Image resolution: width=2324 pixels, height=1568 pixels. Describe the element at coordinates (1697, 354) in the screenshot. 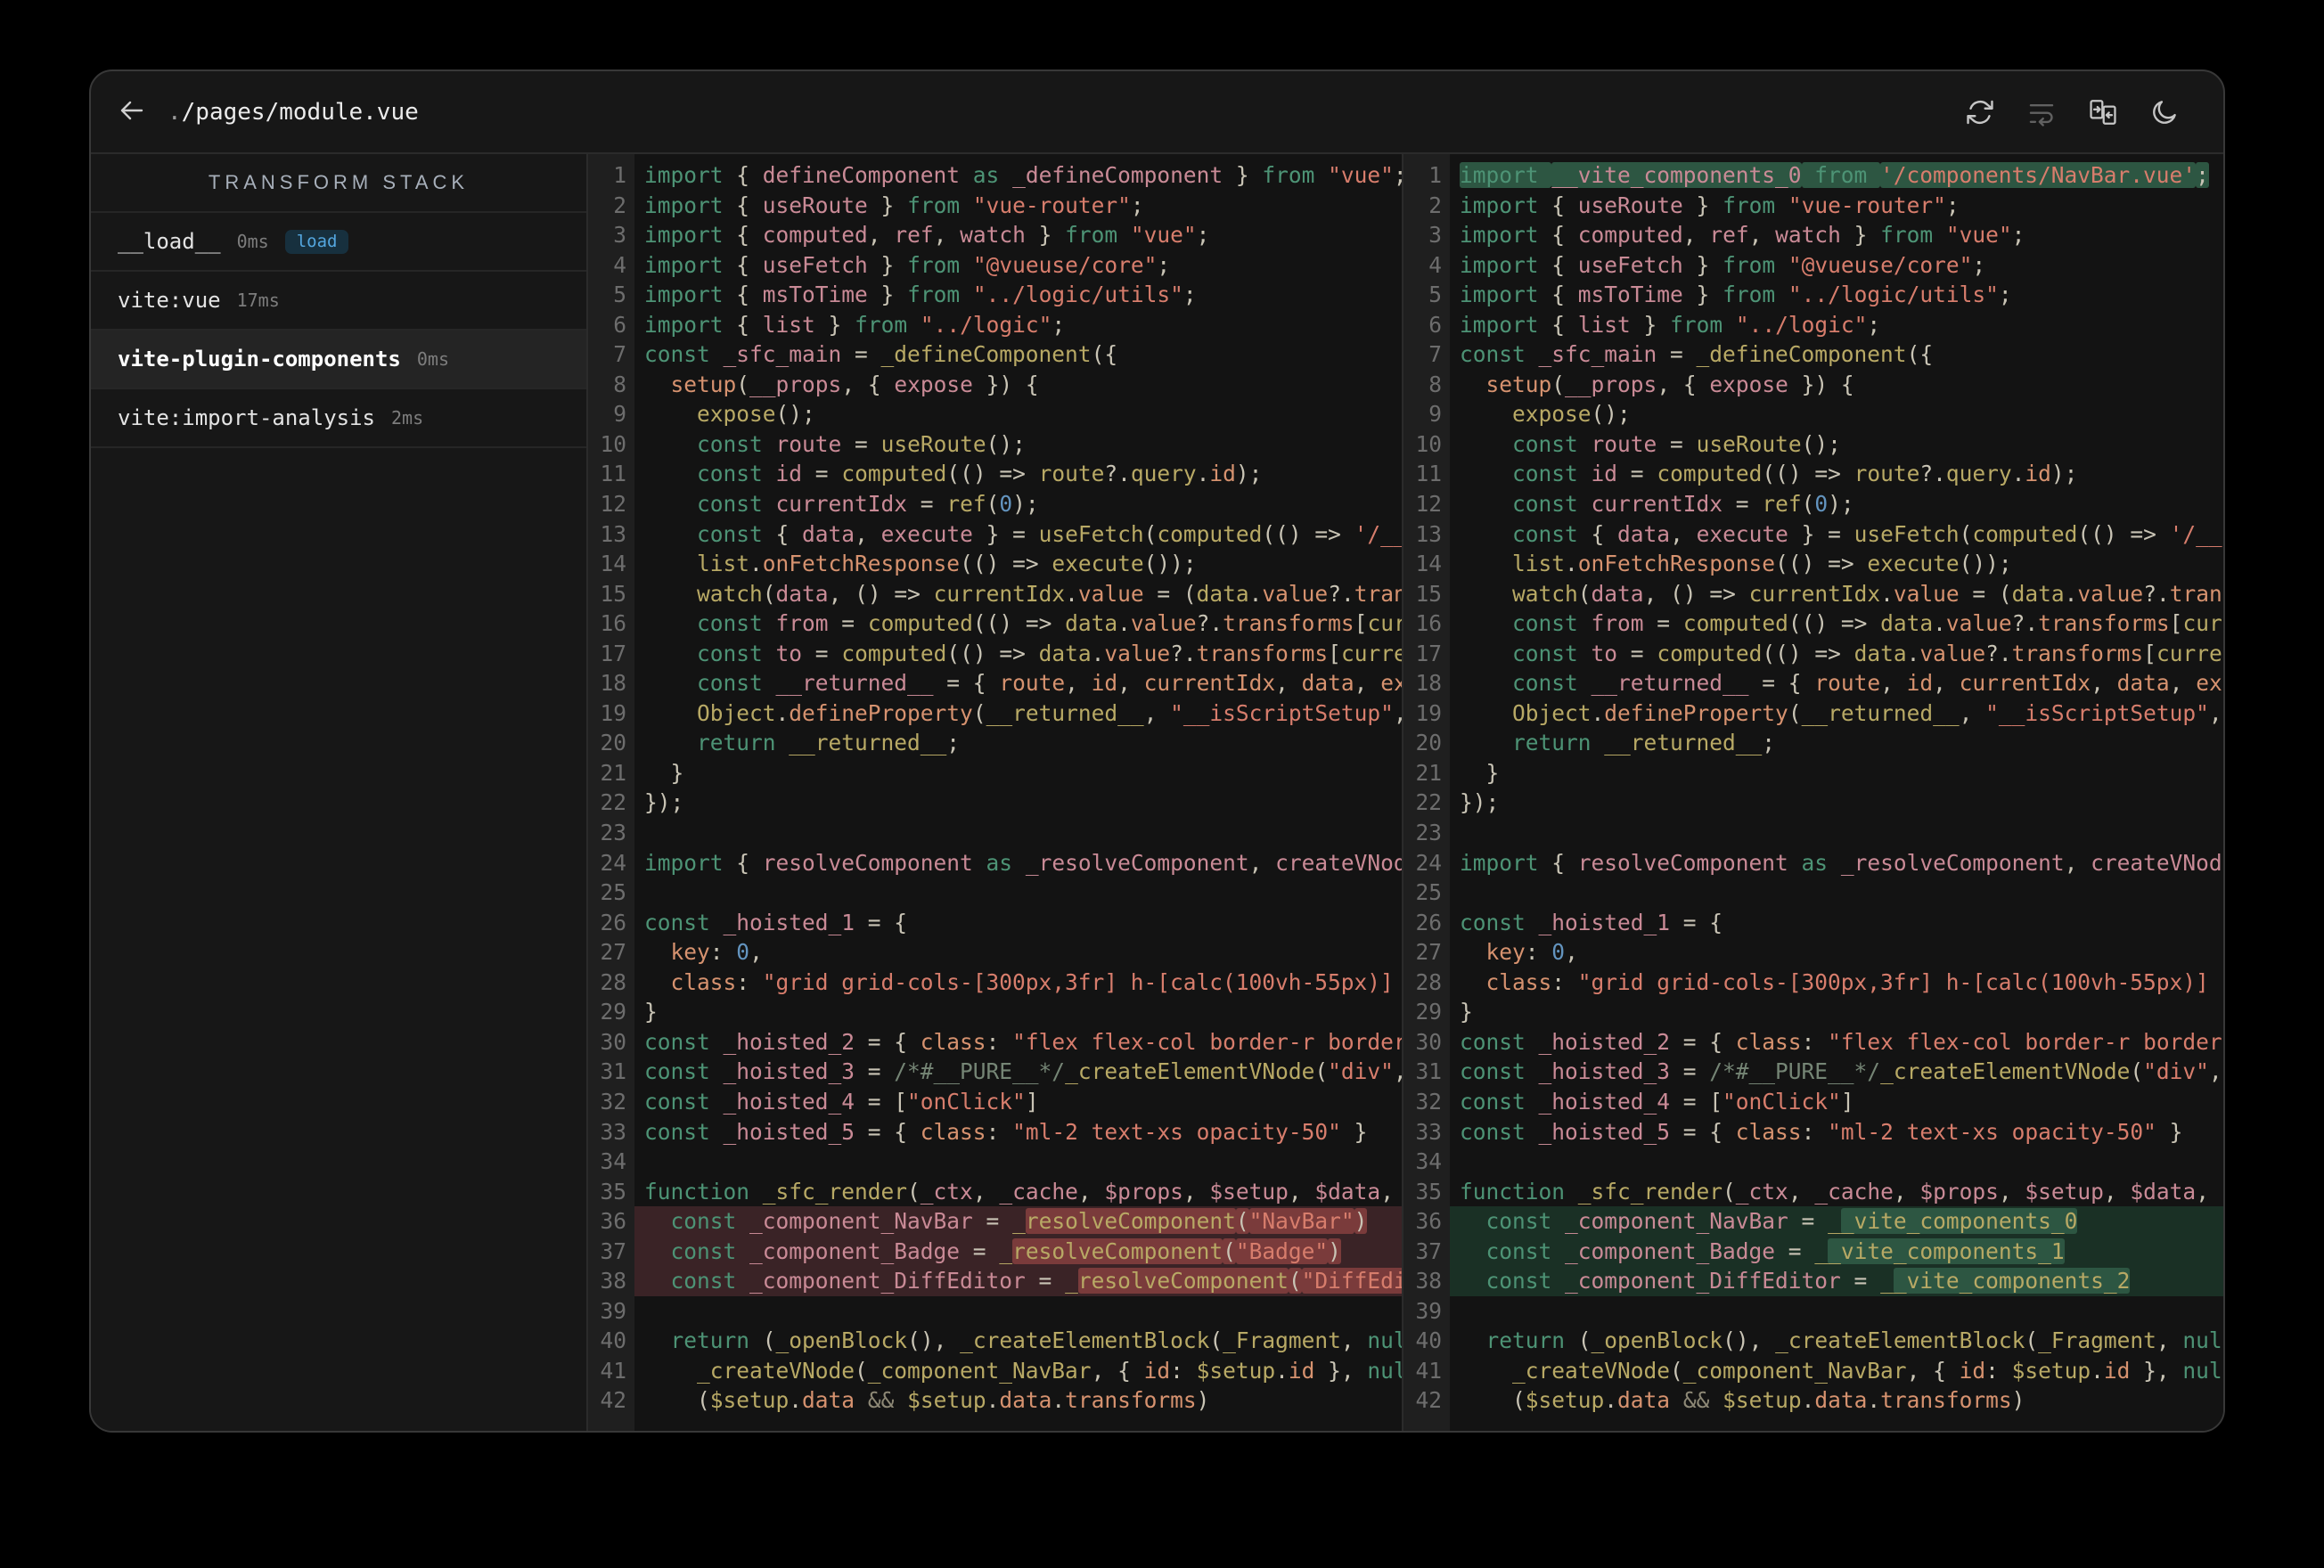

I see `code-line: const _sfc_main = _defineComponent({` at that location.